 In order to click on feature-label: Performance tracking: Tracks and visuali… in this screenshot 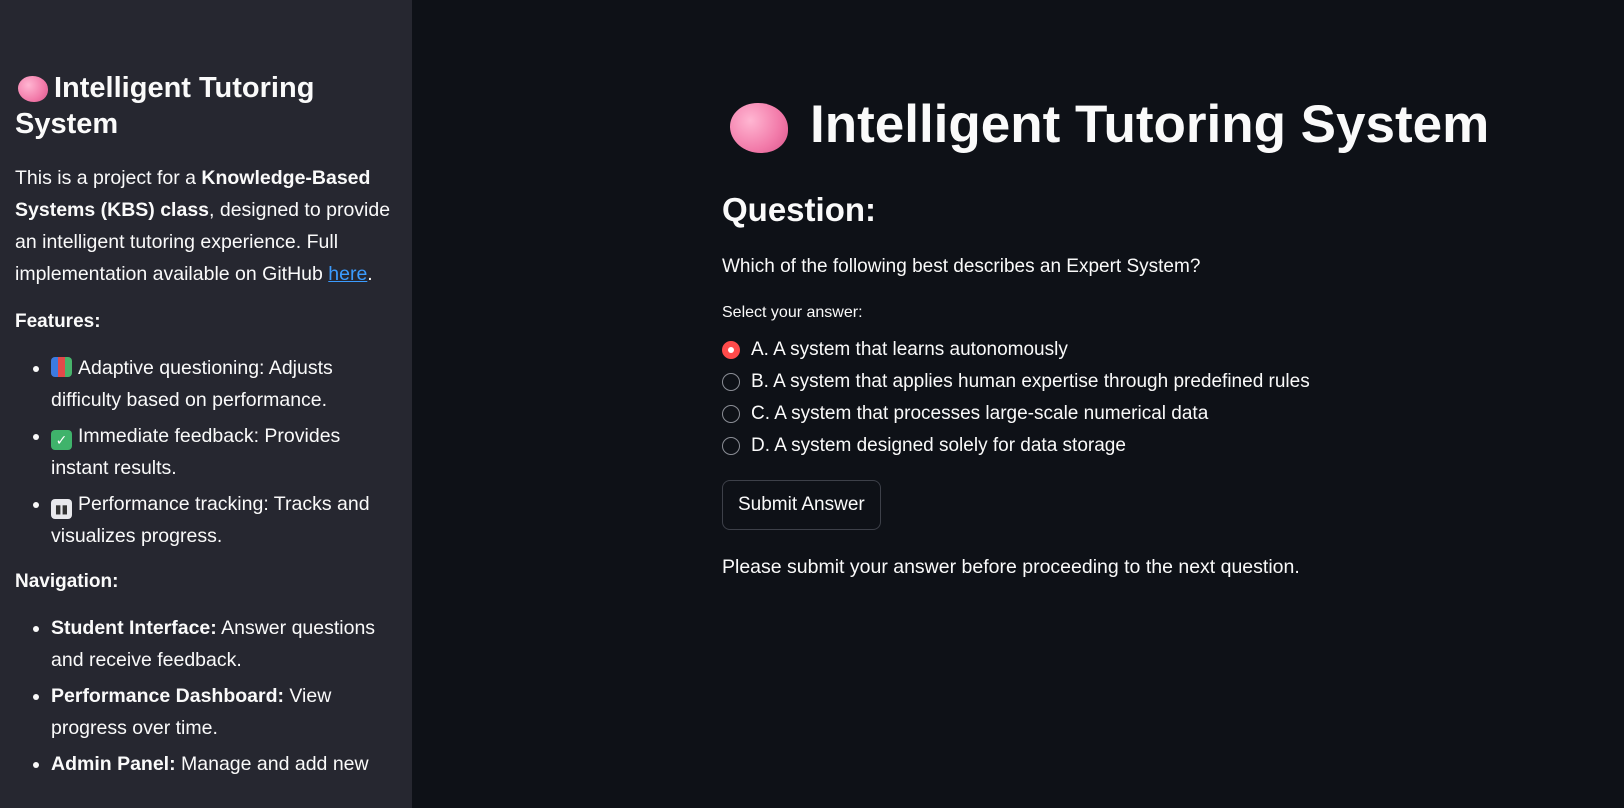, I will do `click(210, 520)`.